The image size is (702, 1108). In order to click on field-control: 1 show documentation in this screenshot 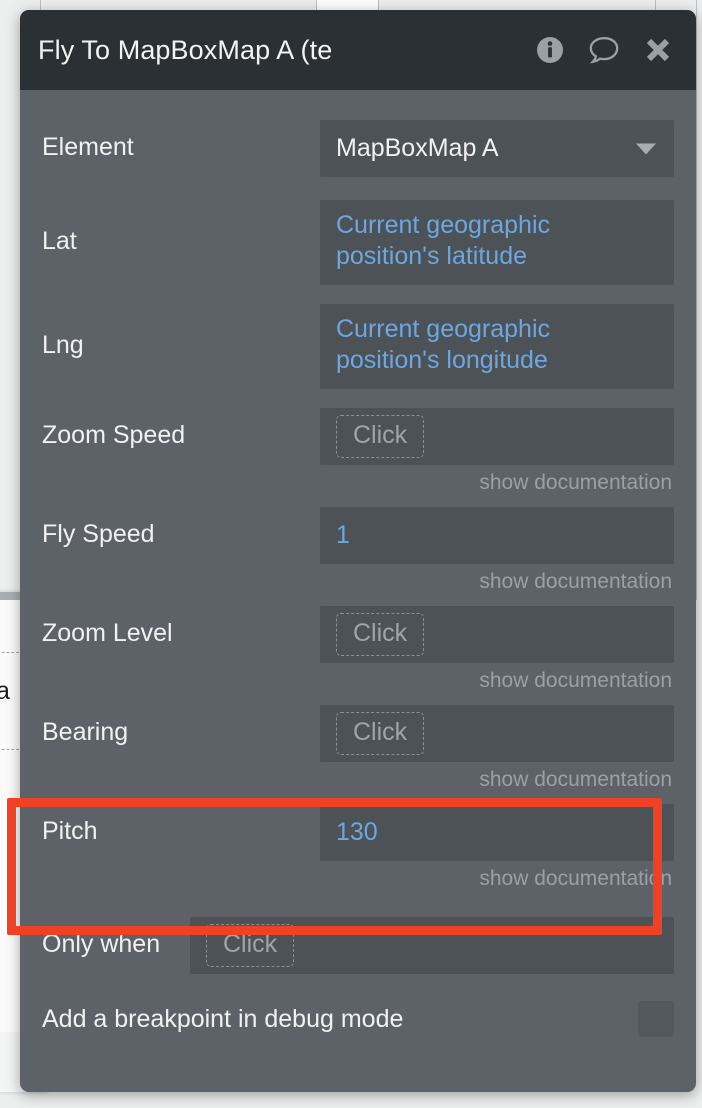, I will do `click(497, 550)`.